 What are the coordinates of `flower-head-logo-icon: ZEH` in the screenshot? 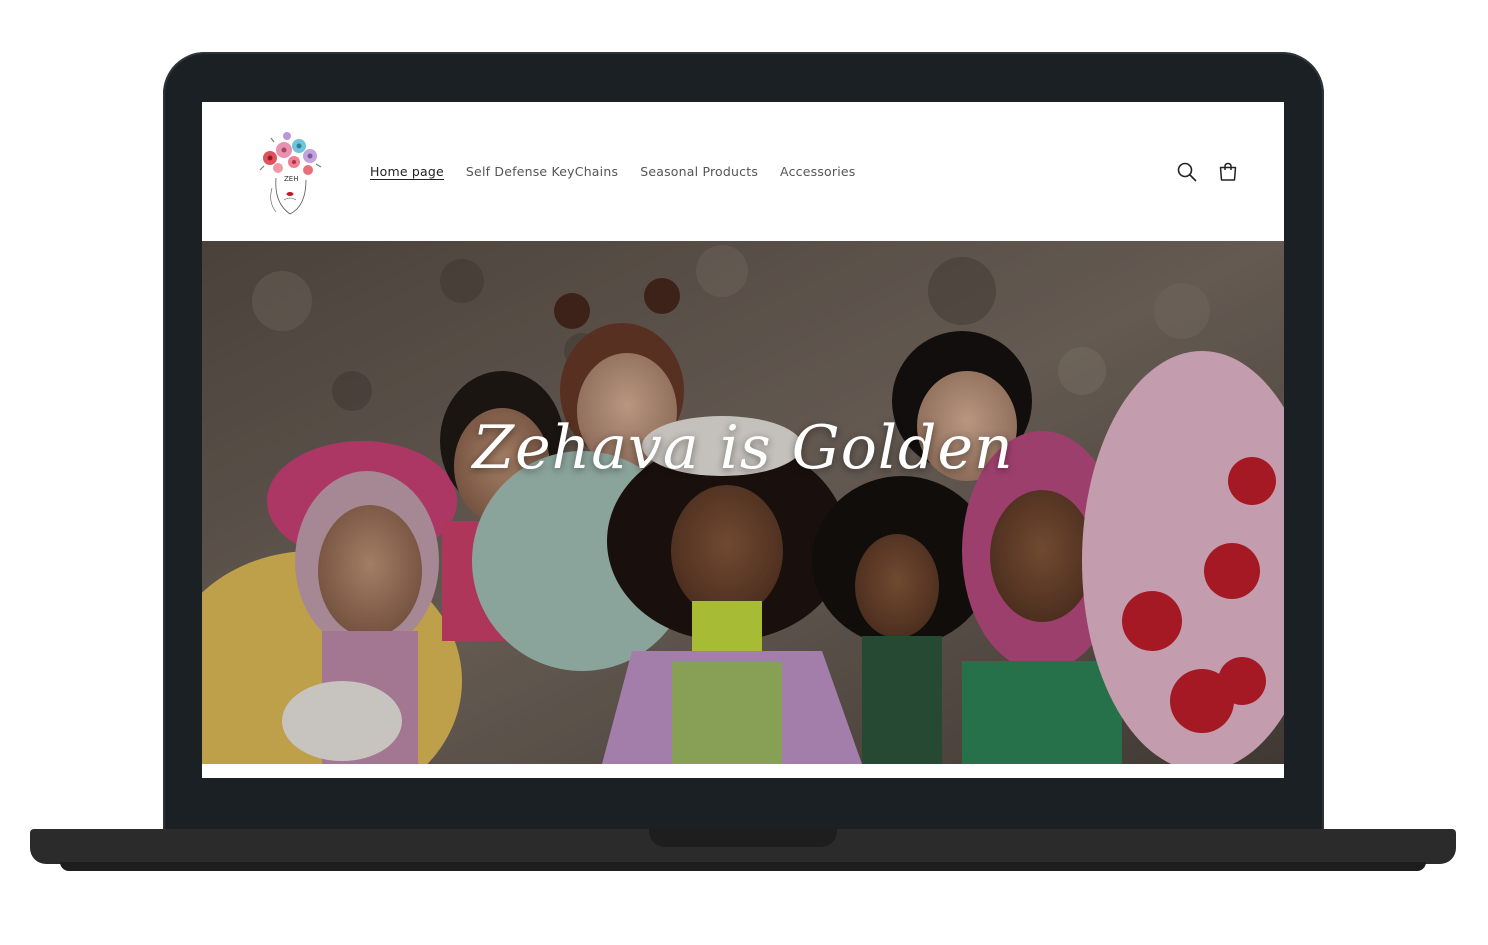 It's located at (290, 173).